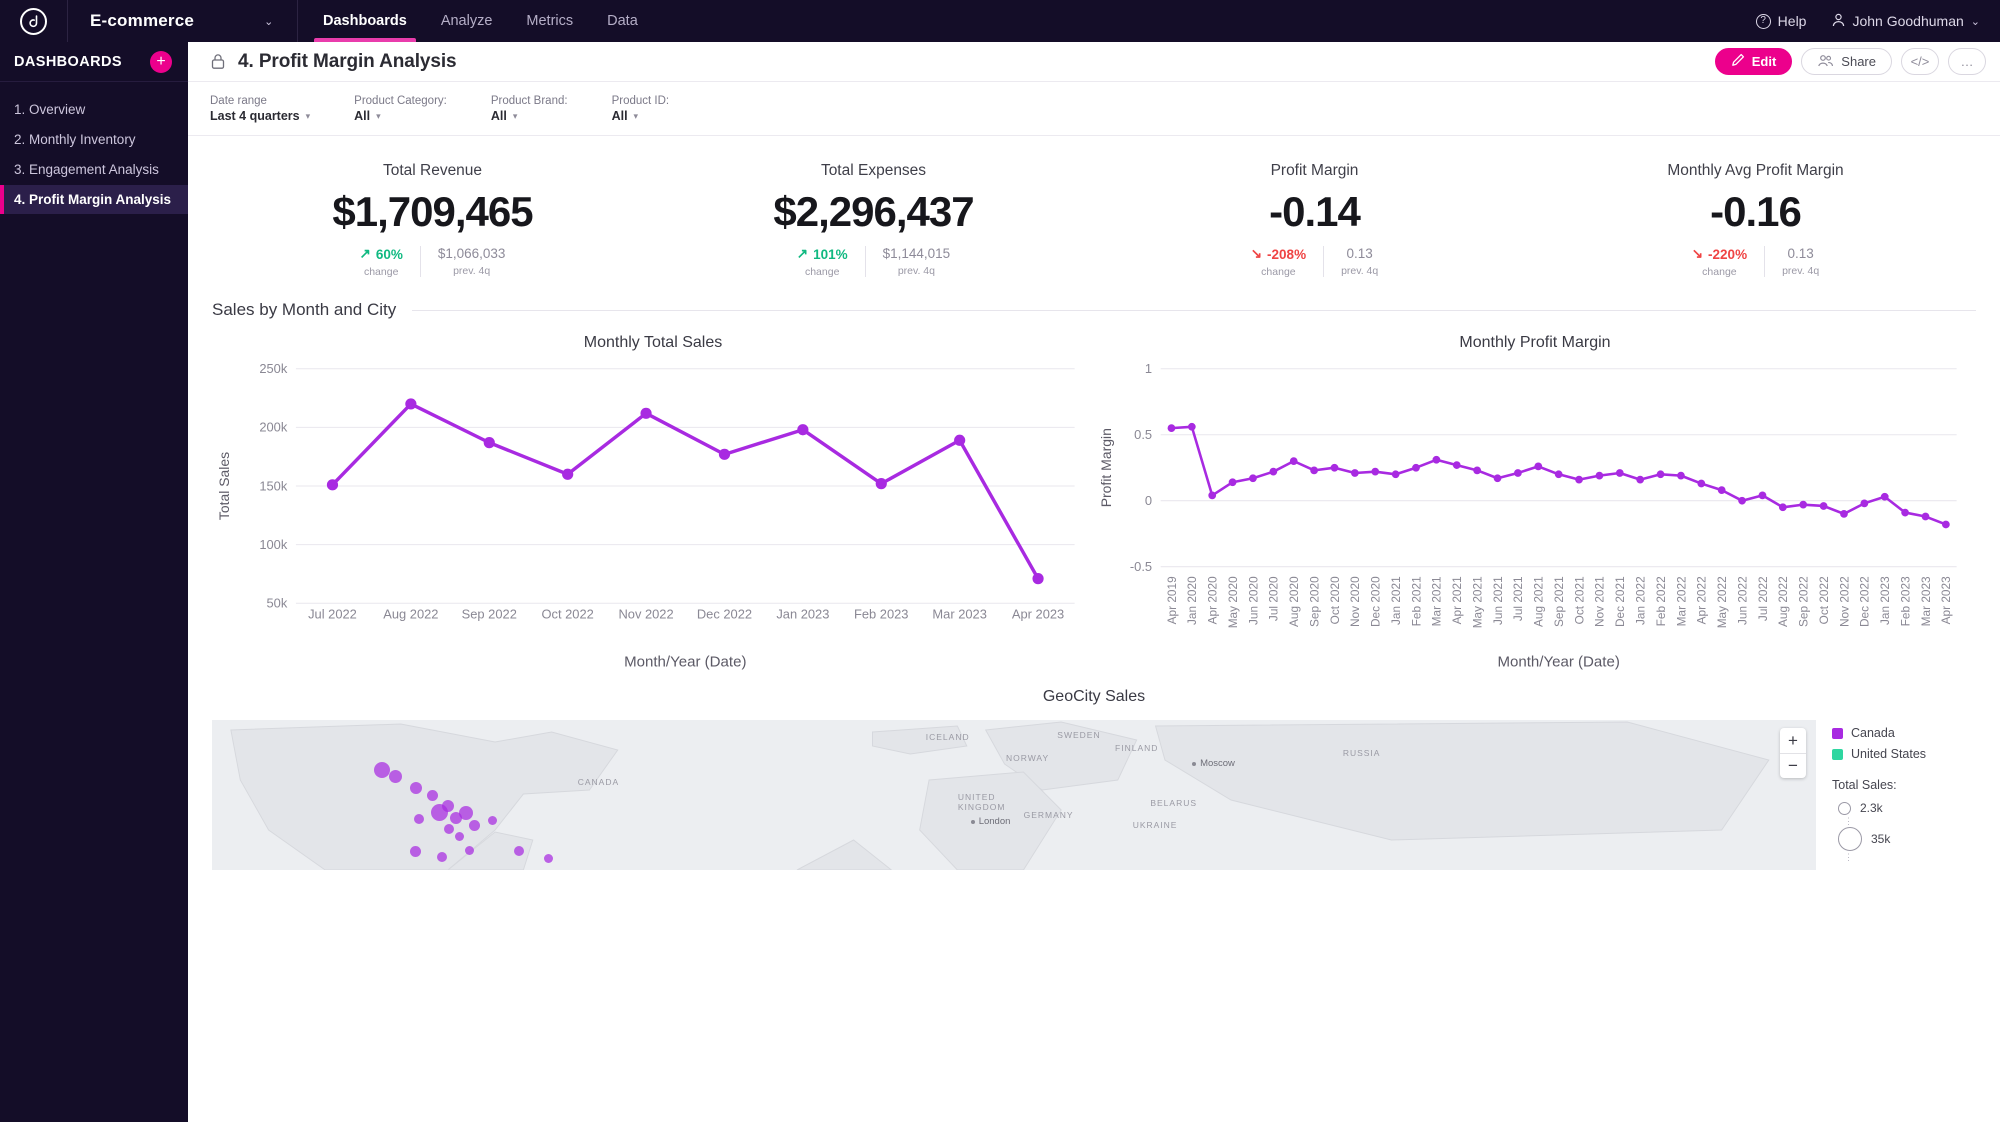 The height and width of the screenshot is (1122, 2000). I want to click on svg-text: Apr 2021, so click(1457, 601).